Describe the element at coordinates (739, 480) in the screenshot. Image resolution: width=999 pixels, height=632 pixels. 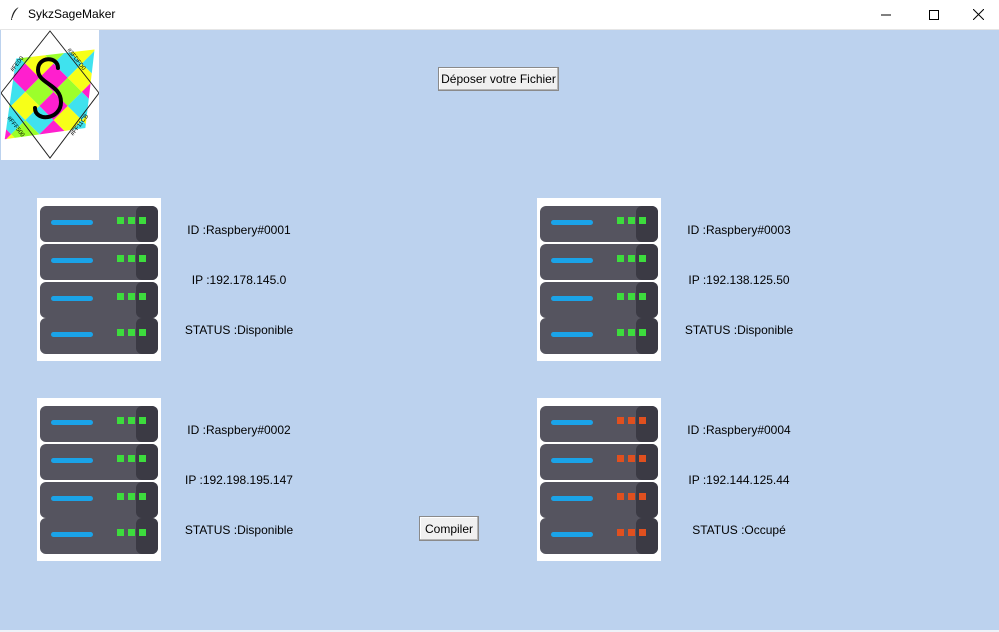
I see `server-4-ip: IP :192.144.125.44` at that location.